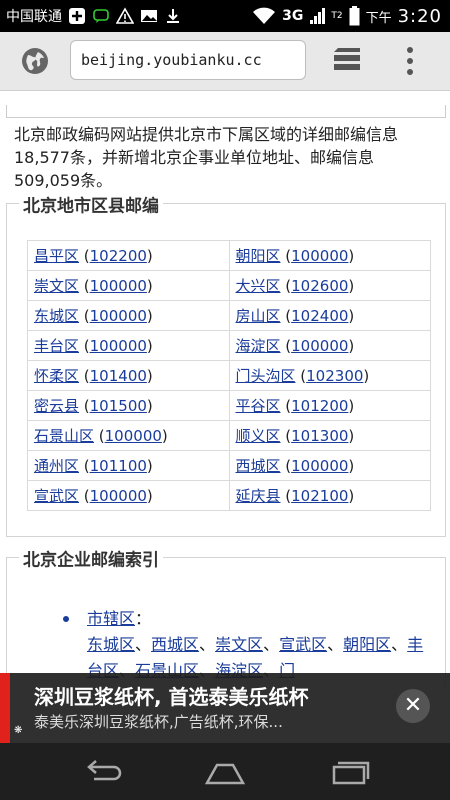  I want to click on table-row: 东城区 (100000) 房山区 (102400), so click(229, 315).